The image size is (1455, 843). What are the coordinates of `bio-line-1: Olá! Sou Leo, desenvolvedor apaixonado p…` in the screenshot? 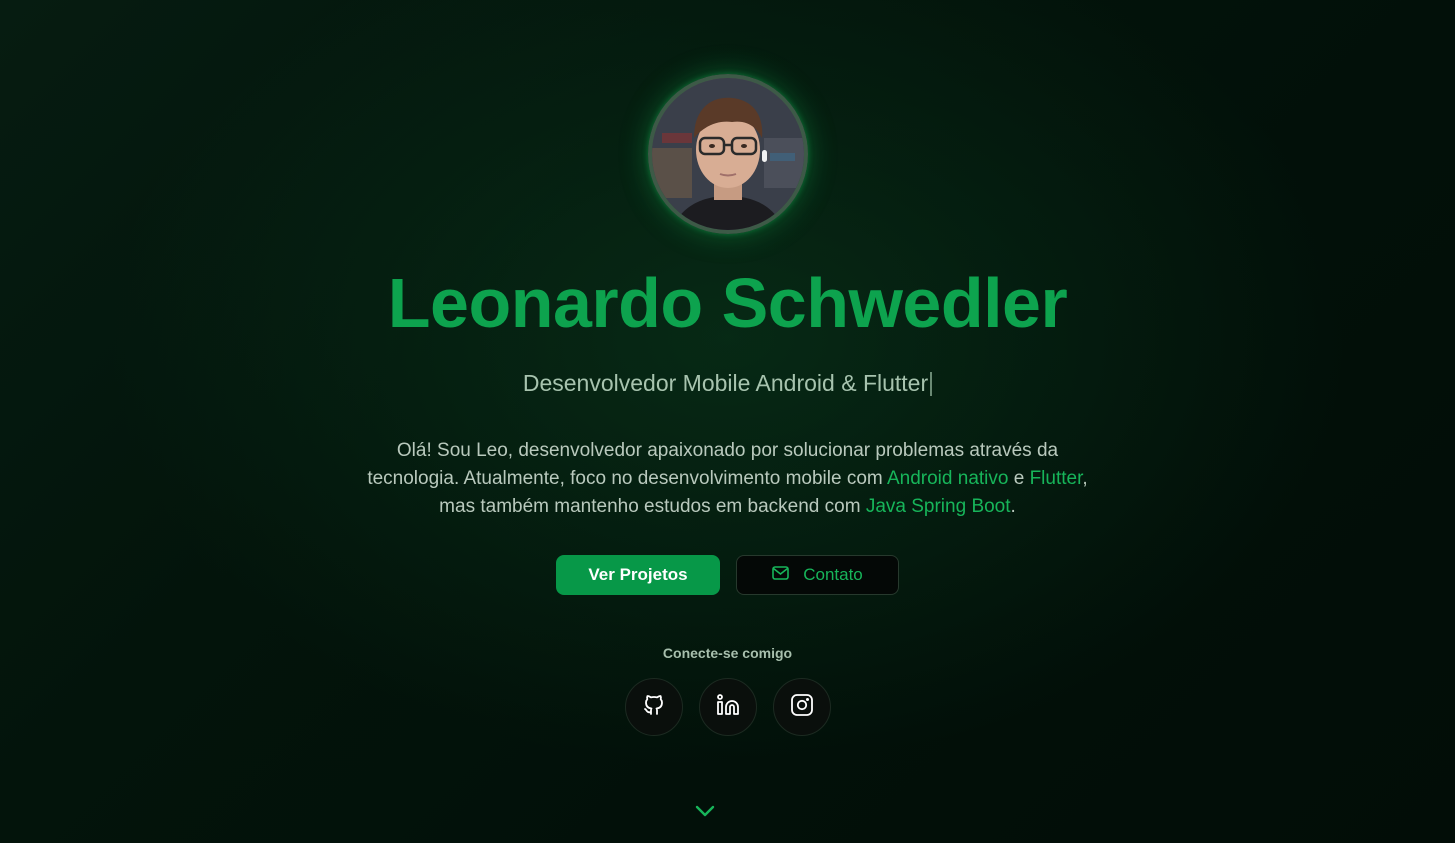 It's located at (727, 450).